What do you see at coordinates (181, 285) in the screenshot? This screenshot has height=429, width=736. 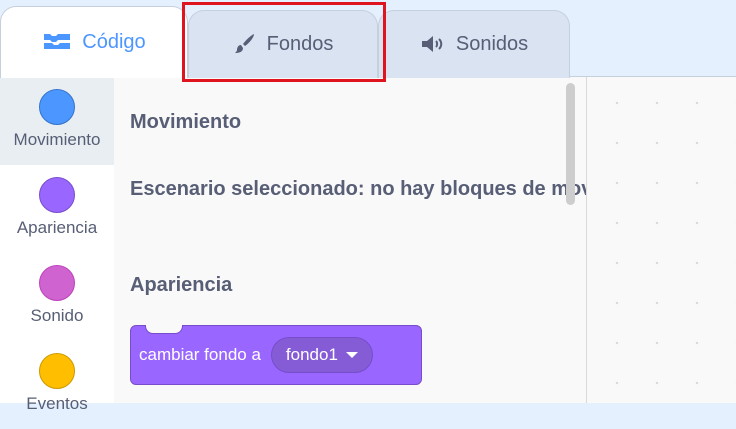 I see `looks-heading: Apariencia` at bounding box center [181, 285].